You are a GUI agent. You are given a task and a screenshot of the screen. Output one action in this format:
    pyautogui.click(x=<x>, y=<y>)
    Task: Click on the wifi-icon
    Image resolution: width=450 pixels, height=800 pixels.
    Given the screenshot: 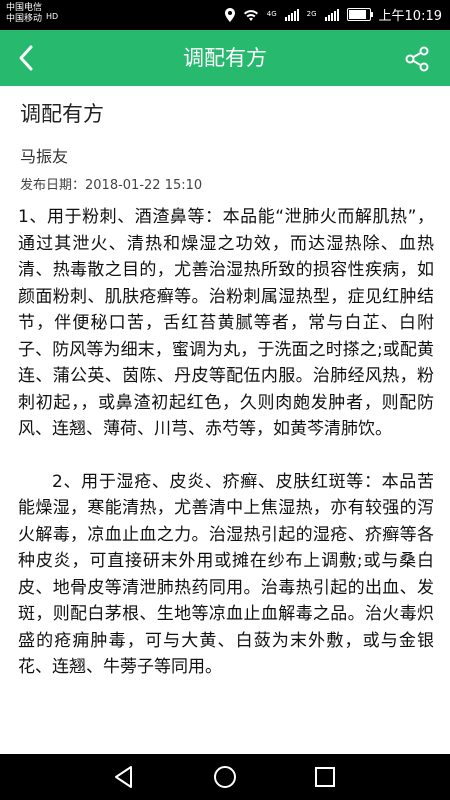 What is the action you would take?
    pyautogui.click(x=250, y=15)
    